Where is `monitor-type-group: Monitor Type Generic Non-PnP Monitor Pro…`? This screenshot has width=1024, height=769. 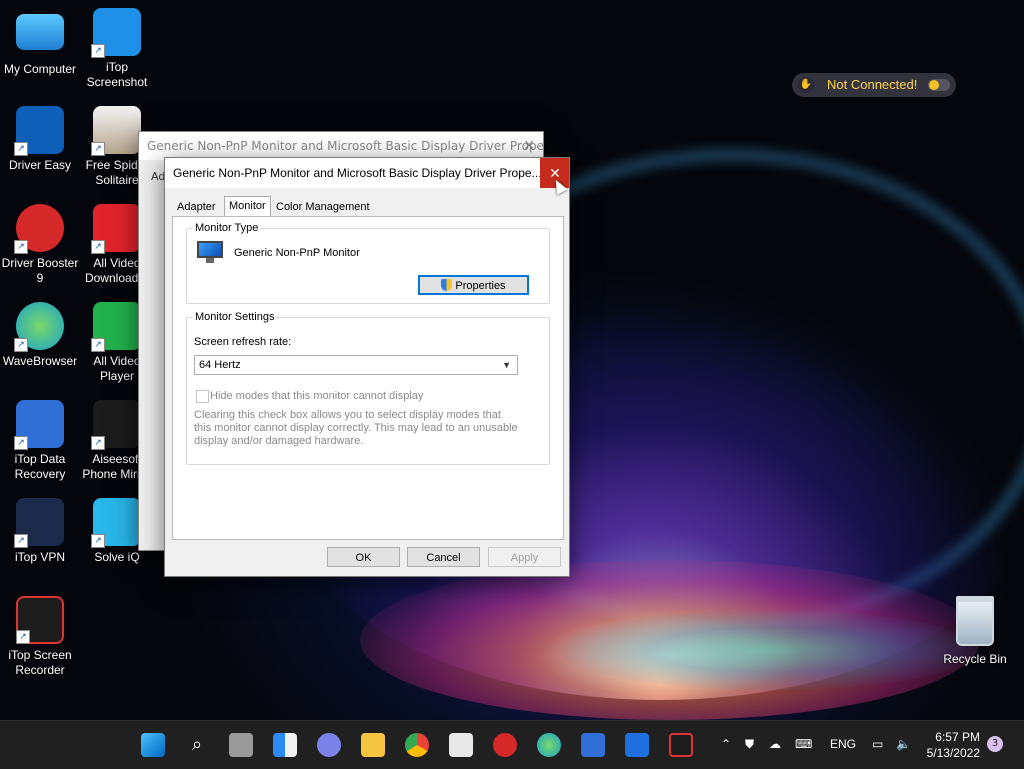 monitor-type-group: Monitor Type Generic Non-PnP Monitor Pro… is located at coordinates (368, 263).